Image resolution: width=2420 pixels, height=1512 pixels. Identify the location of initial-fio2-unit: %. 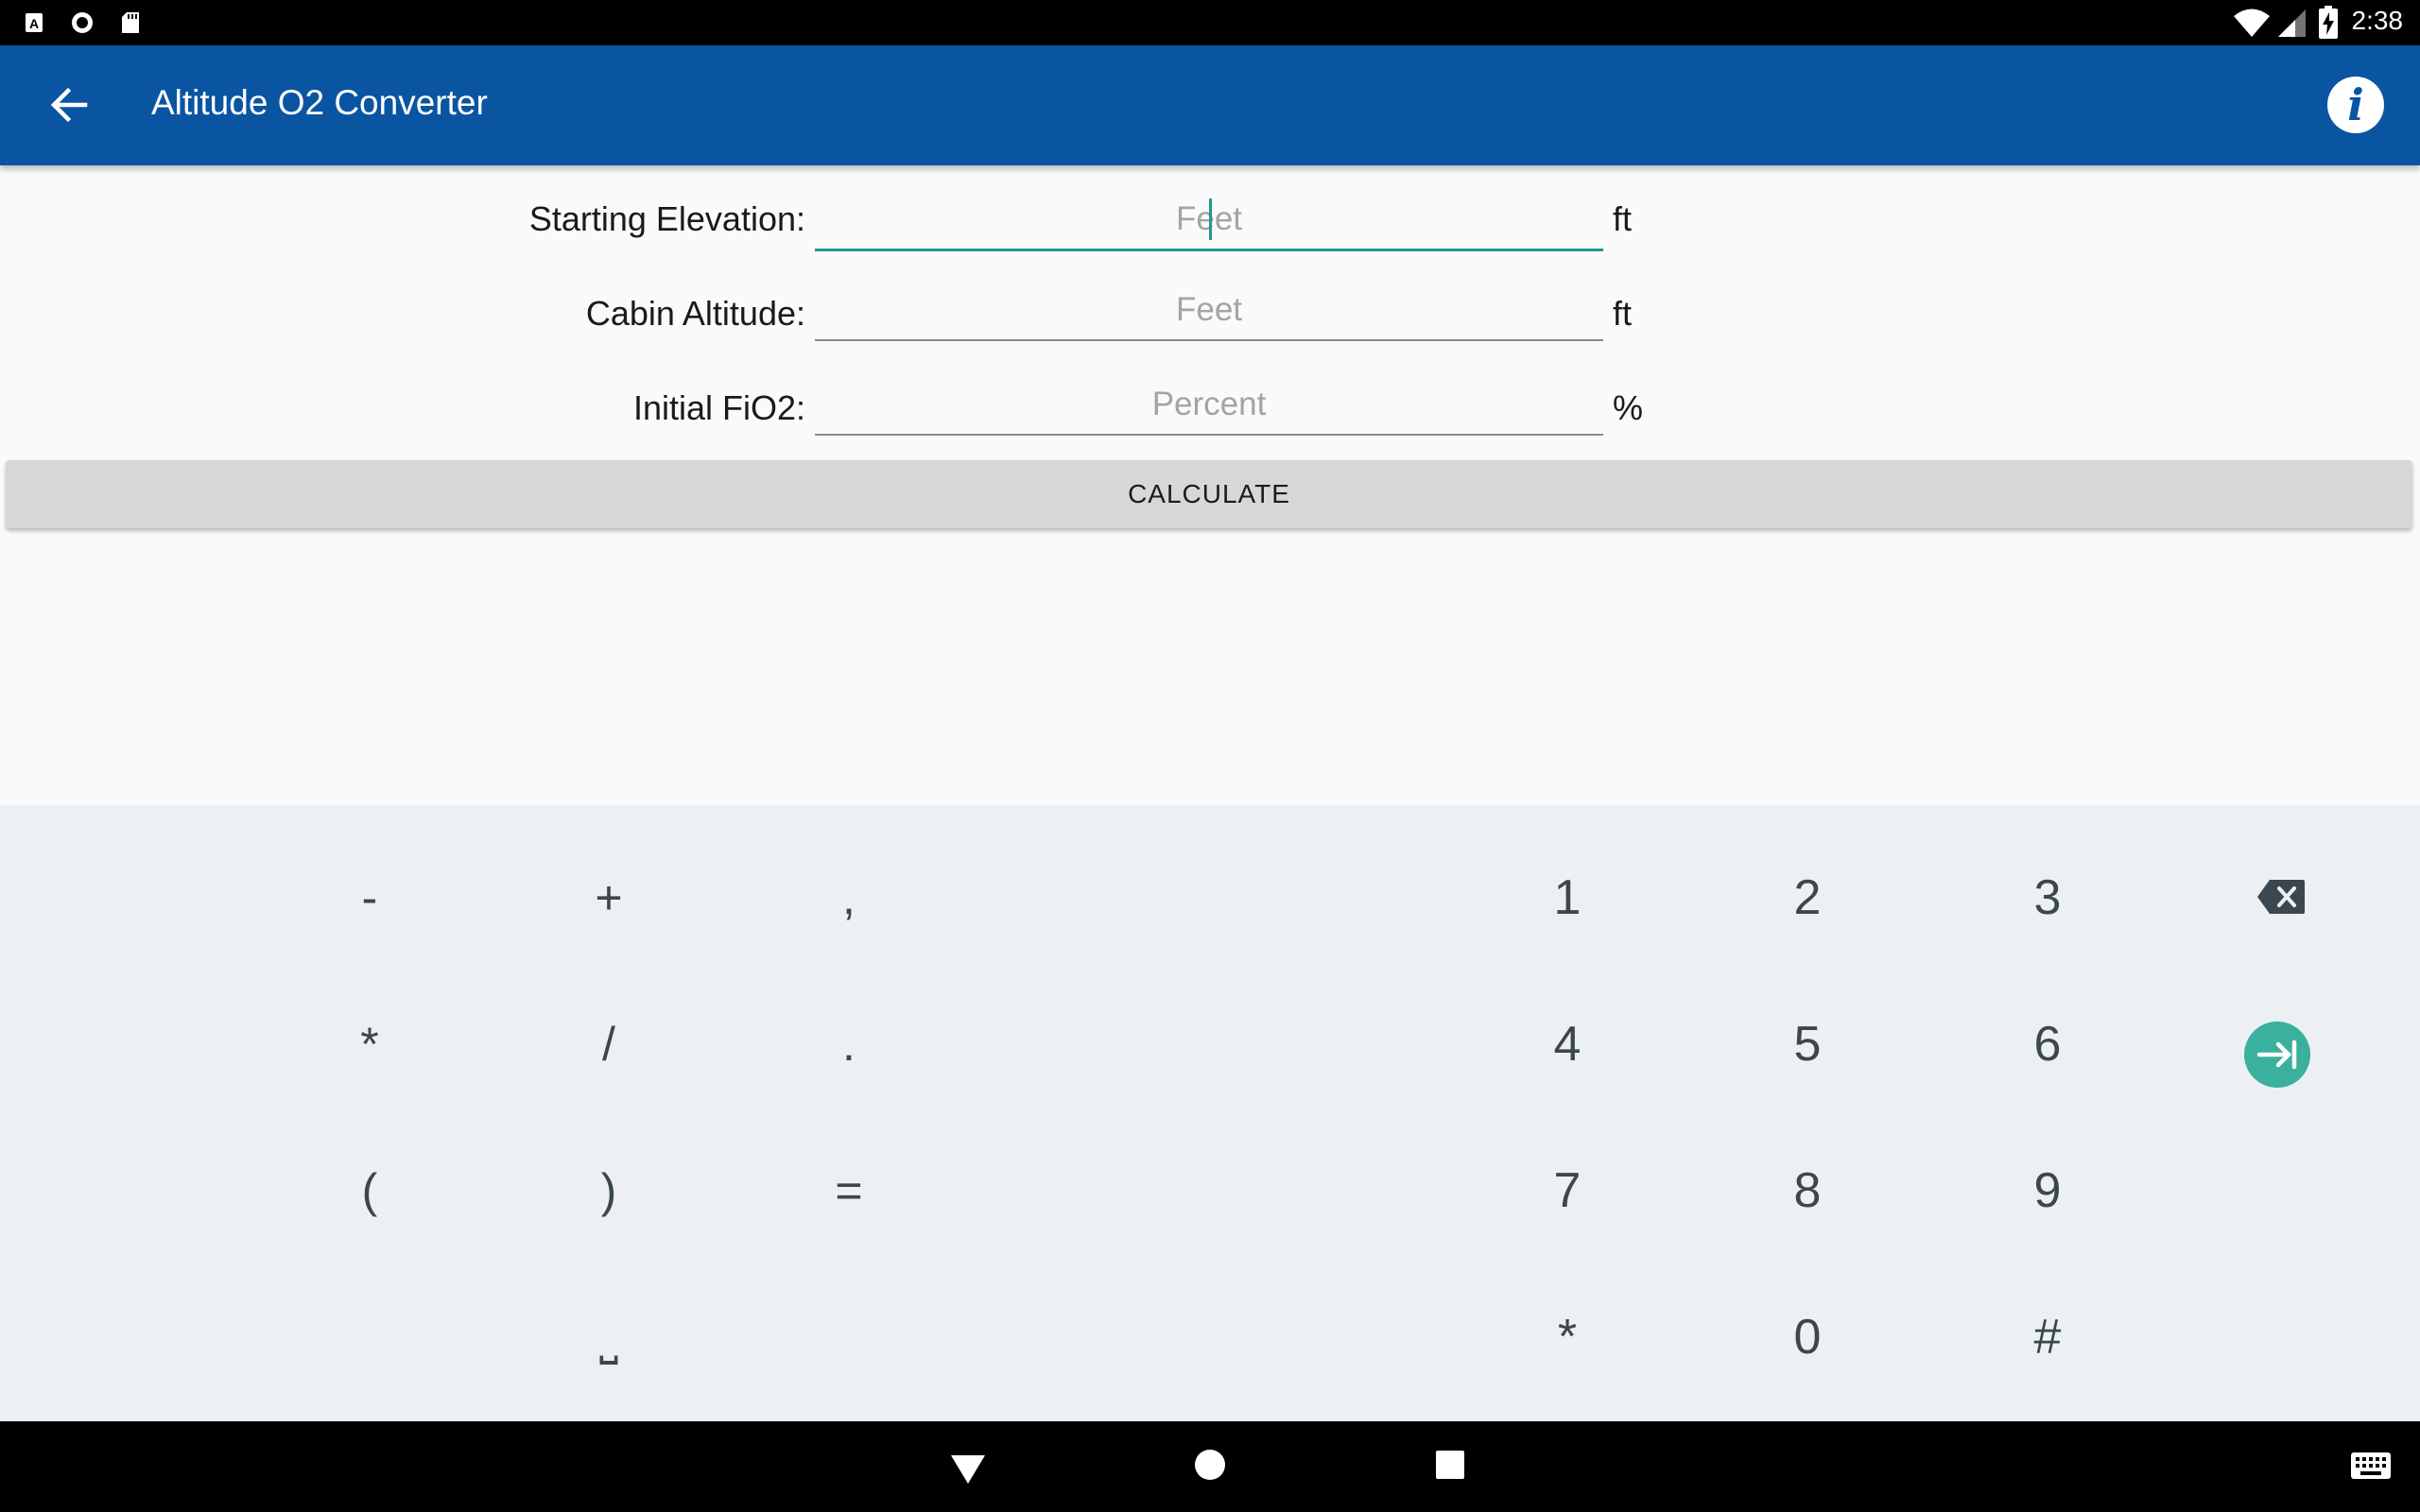
(1629, 407).